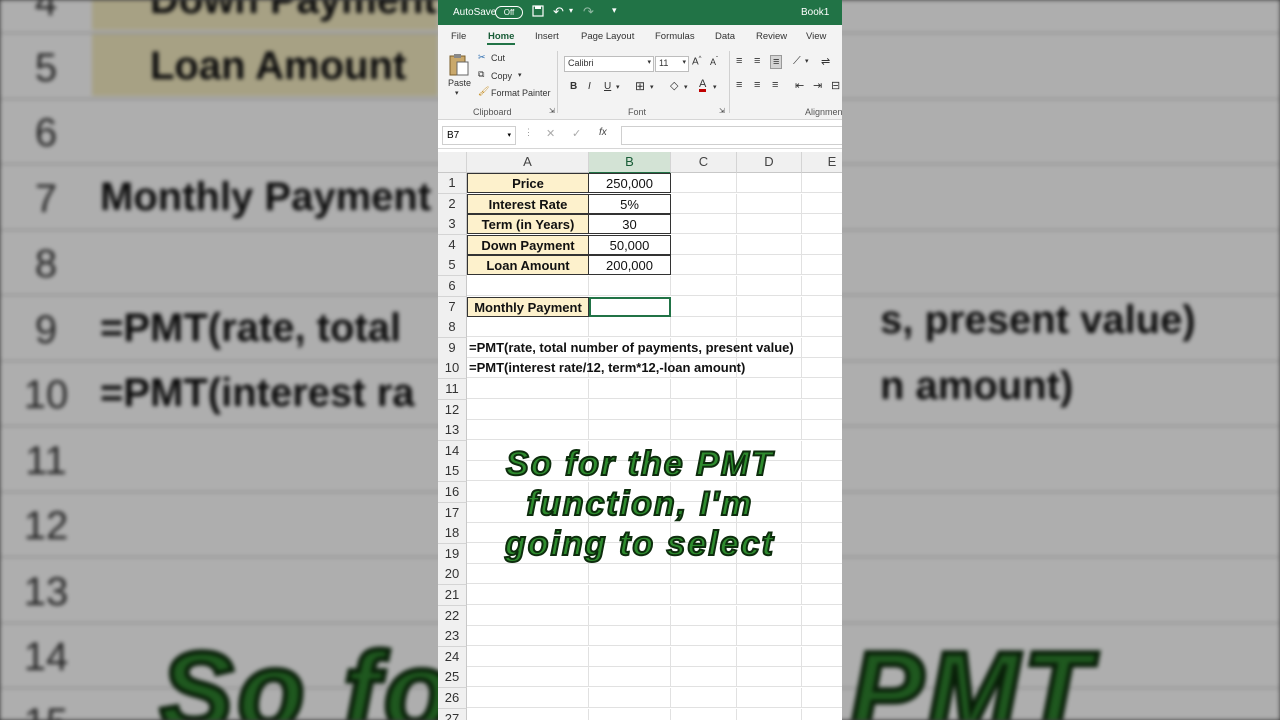 The width and height of the screenshot is (1280, 720). Describe the element at coordinates (757, 85) in the screenshot. I see `align-center-icon: ≡` at that location.